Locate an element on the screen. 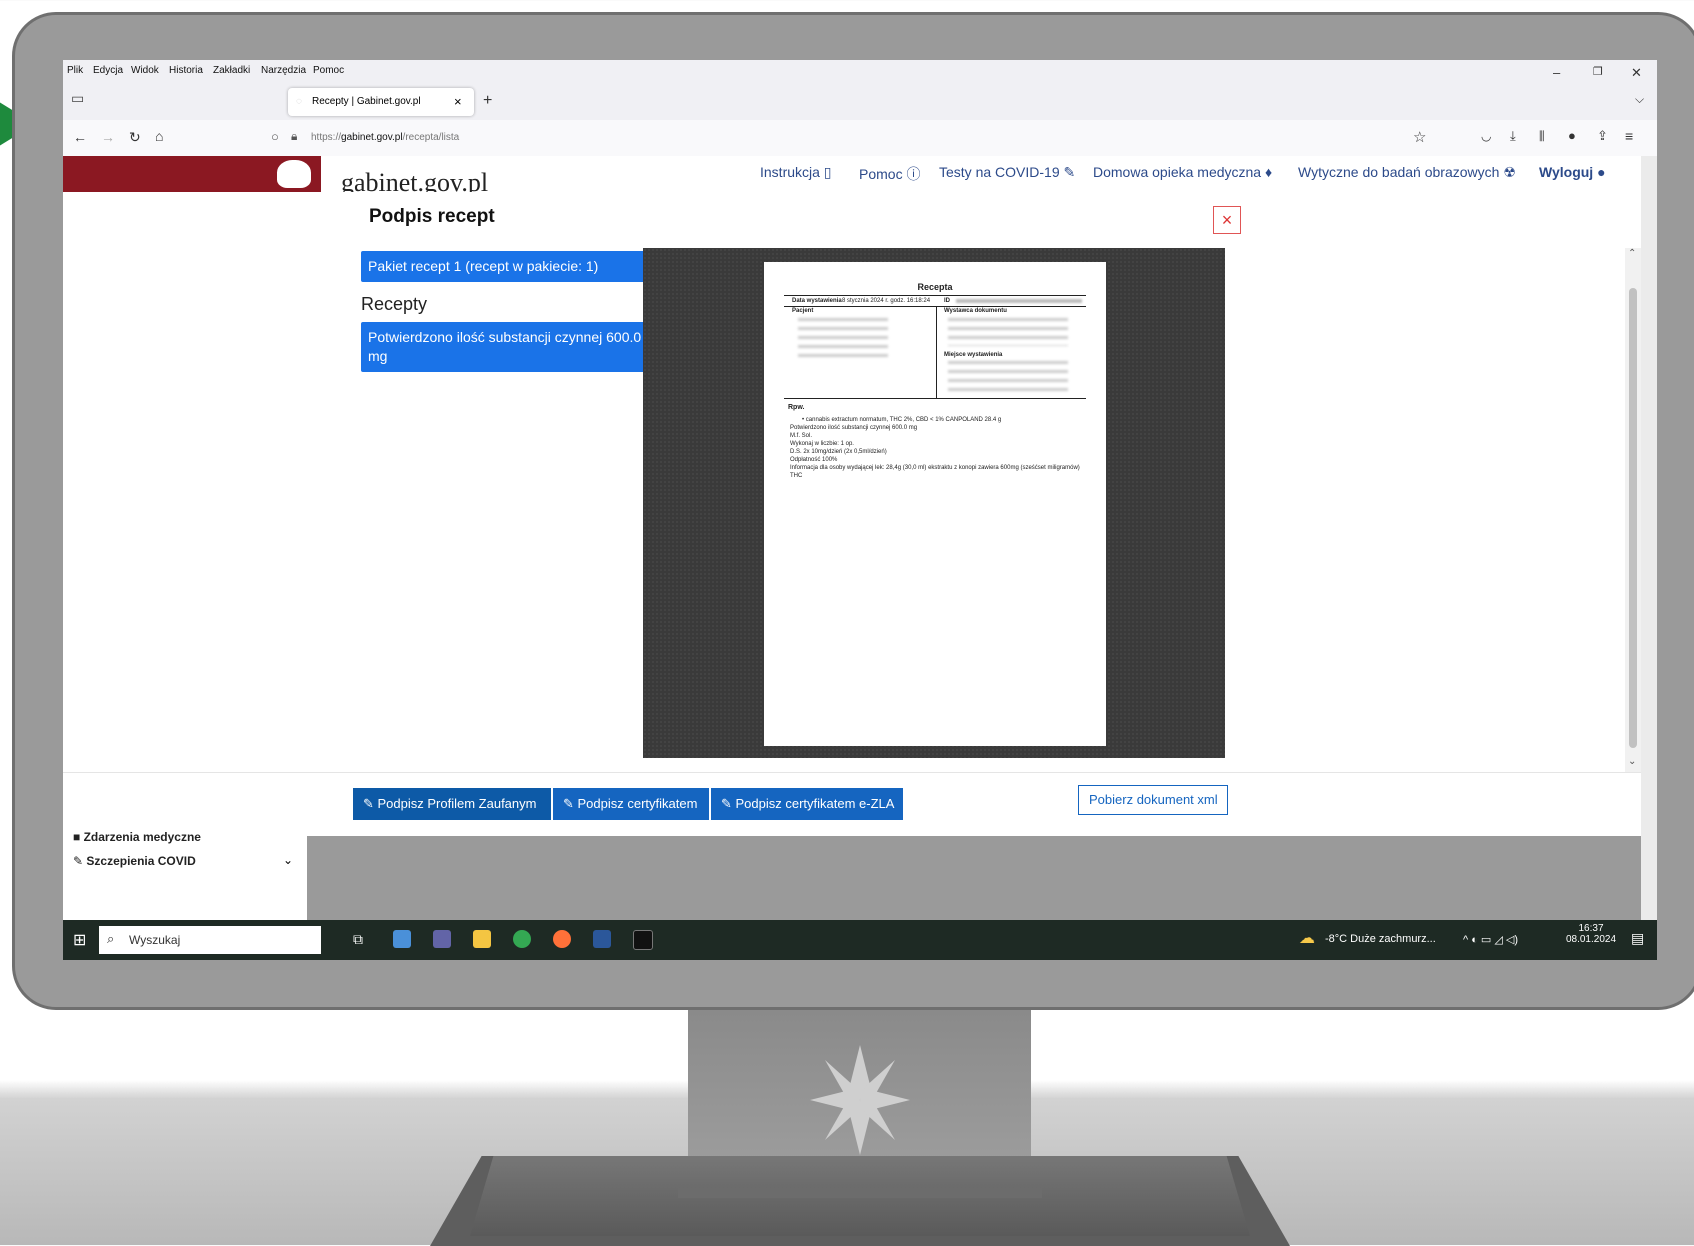 The width and height of the screenshot is (1694, 1246). scroll-up-icon: ⌃ is located at coordinates (1632, 253).